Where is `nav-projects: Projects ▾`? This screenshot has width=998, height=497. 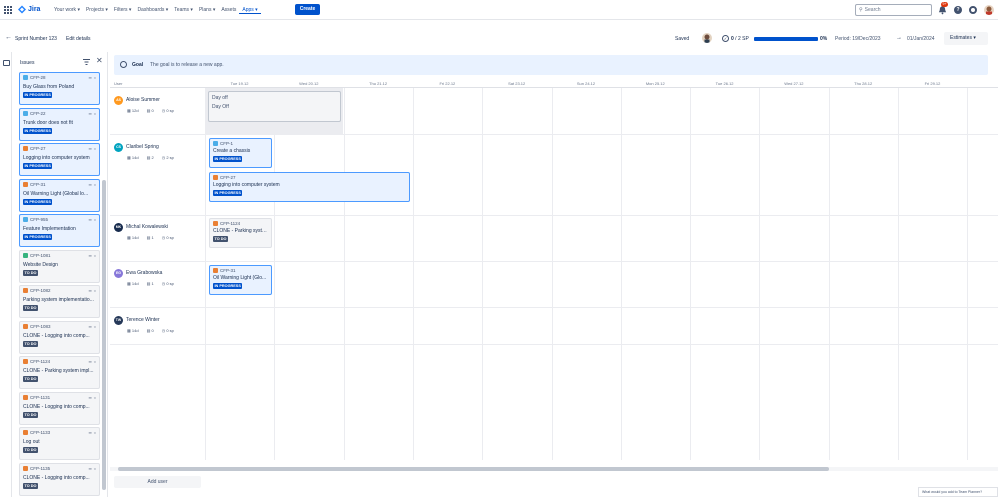 nav-projects: Projects ▾ is located at coordinates (97, 10).